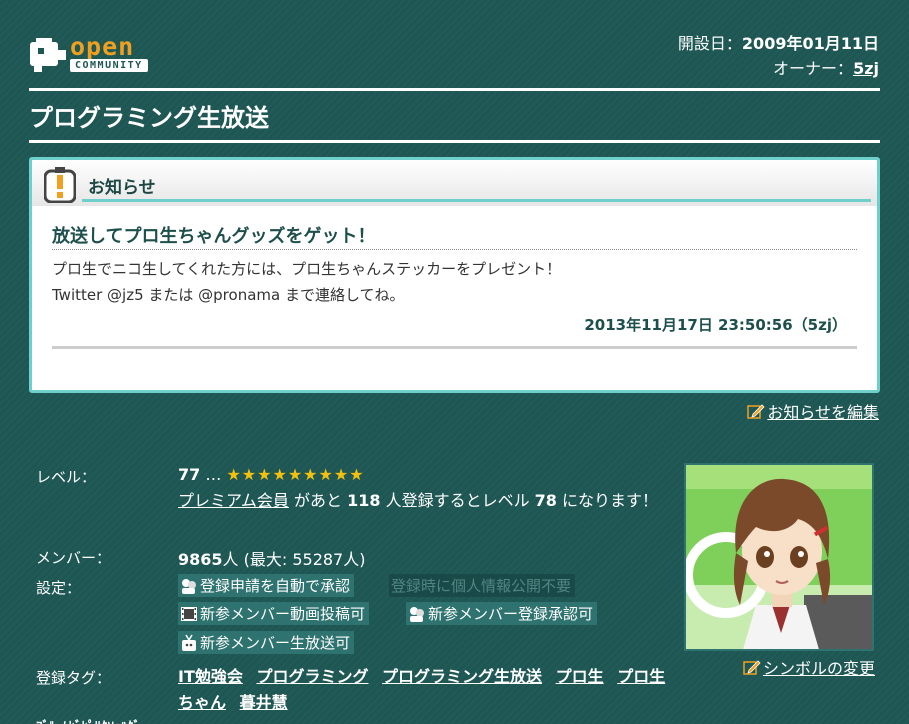  What do you see at coordinates (364, 500) in the screenshot?
I see `level-remaining: 118` at bounding box center [364, 500].